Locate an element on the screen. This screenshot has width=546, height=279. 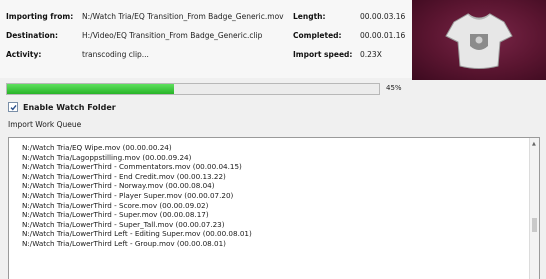
enable-watch-folder-toggle: Enable Watch Folder is located at coordinates (62, 107).